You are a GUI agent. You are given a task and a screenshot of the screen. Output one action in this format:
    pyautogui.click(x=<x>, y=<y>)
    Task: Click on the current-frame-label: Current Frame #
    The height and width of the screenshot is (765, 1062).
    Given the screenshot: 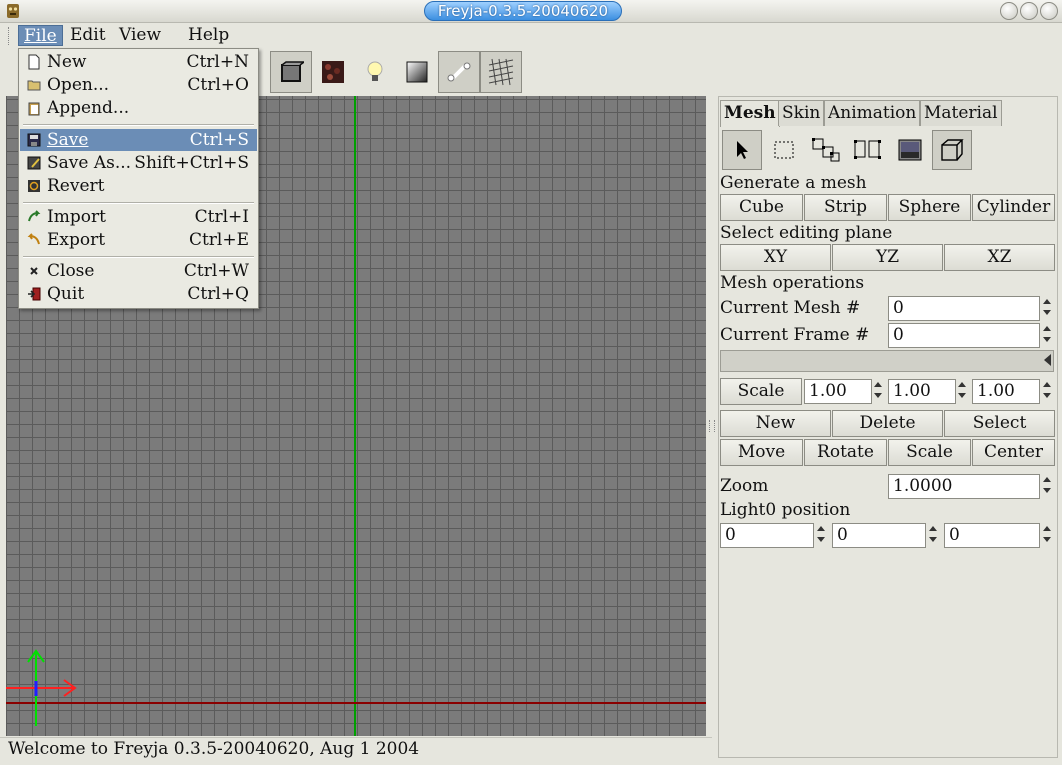 What is the action you would take?
    pyautogui.click(x=795, y=335)
    